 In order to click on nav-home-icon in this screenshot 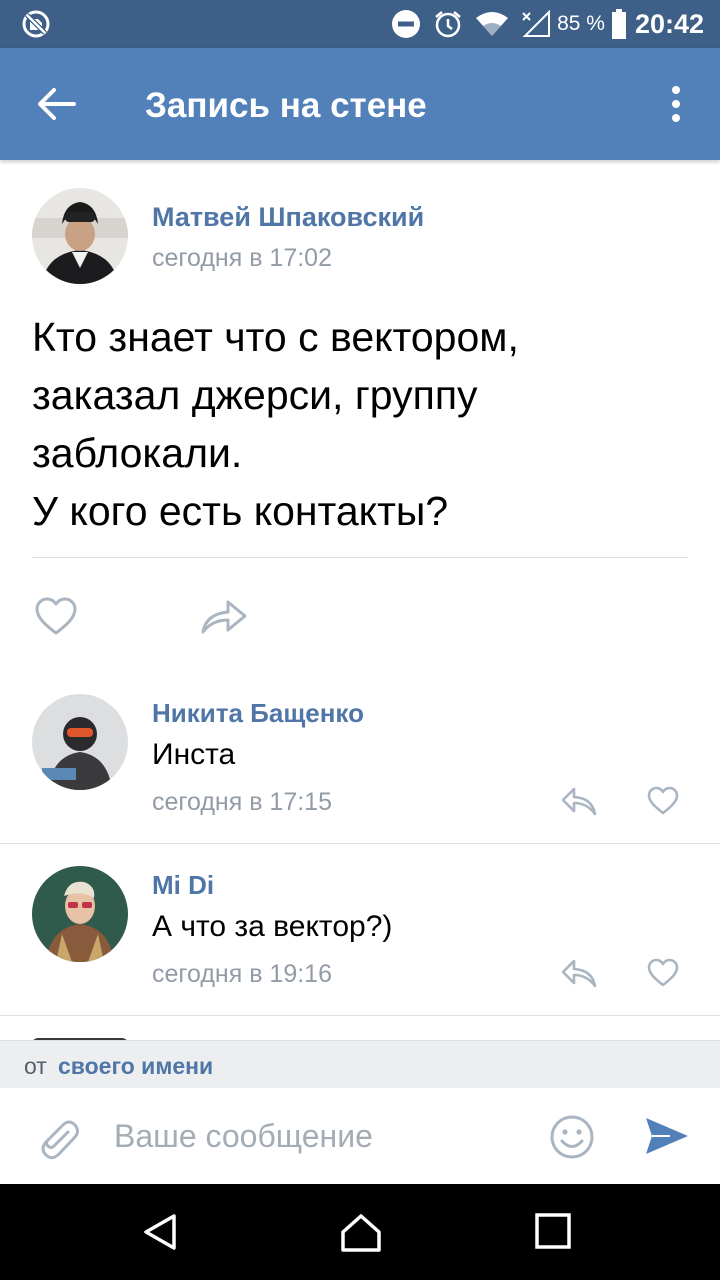, I will do `click(361, 1233)`.